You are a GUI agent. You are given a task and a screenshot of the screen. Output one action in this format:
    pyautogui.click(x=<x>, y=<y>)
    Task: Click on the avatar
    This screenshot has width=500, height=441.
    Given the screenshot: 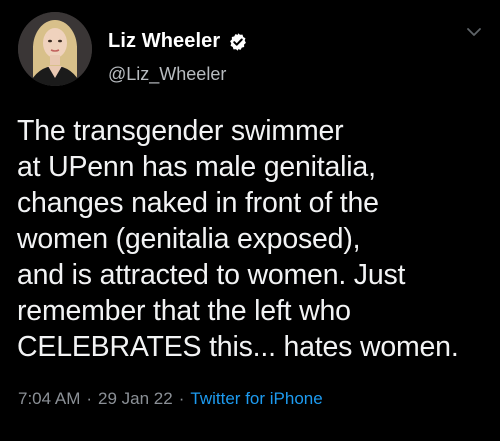 What is the action you would take?
    pyautogui.click(x=55, y=49)
    